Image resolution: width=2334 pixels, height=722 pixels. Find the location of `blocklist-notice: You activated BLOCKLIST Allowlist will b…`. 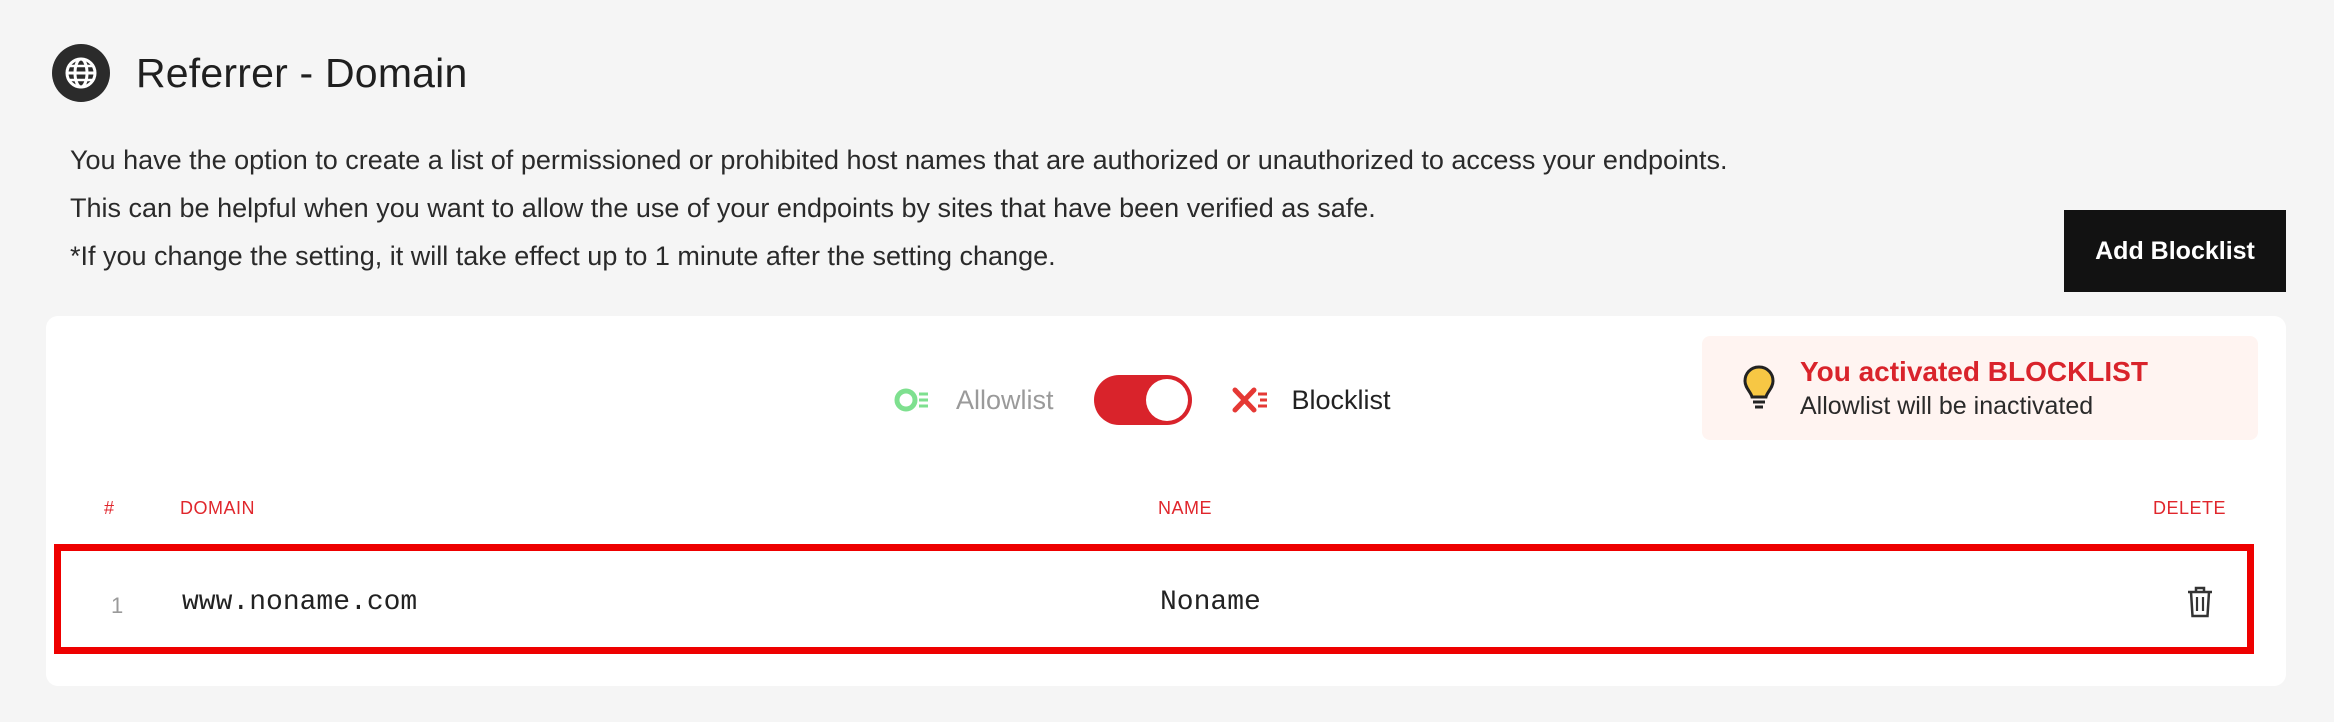

blocklist-notice: You activated BLOCKLIST Allowlist will b… is located at coordinates (1980, 388).